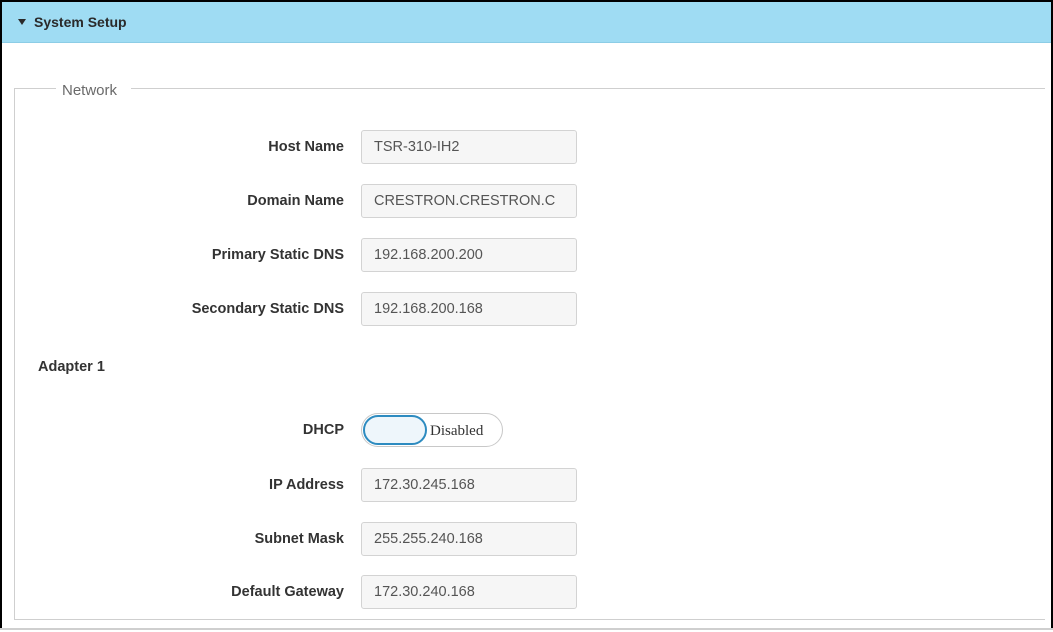 Image resolution: width=1053 pixels, height=632 pixels. Describe the element at coordinates (306, 147) in the screenshot. I see `host-name-label: Host Name` at that location.